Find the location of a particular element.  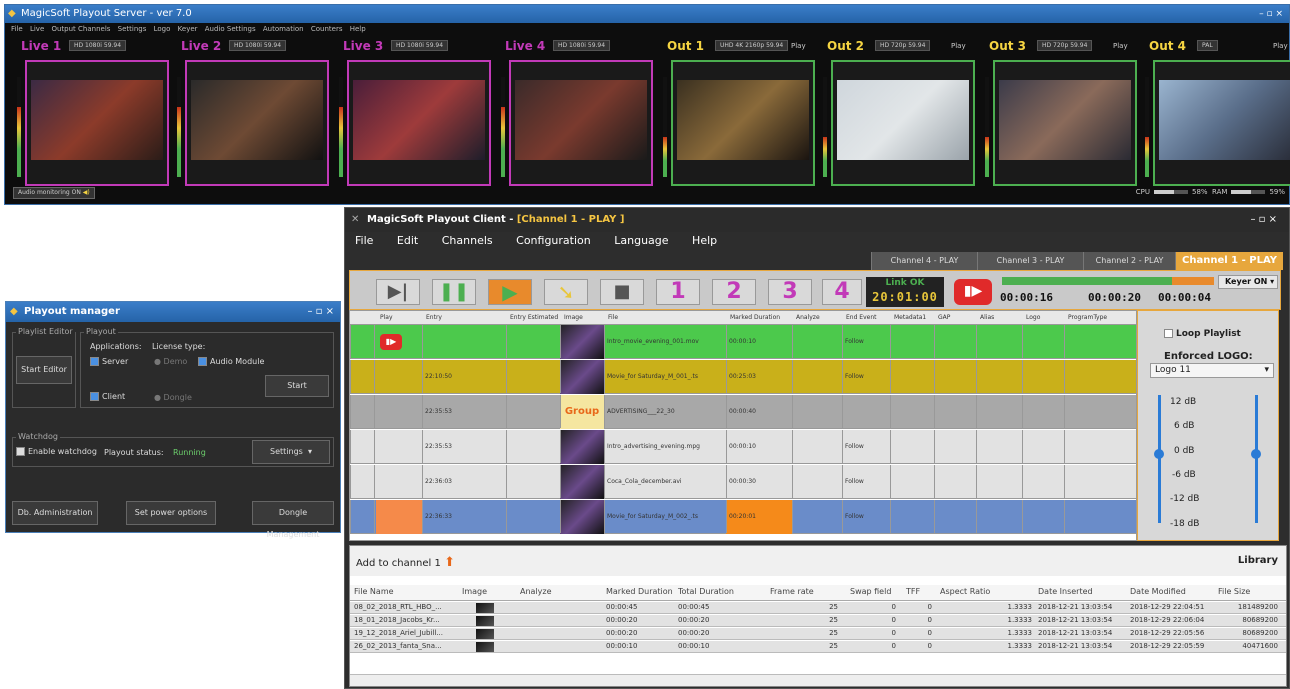

client-checkbox: Client is located at coordinates (107, 396).